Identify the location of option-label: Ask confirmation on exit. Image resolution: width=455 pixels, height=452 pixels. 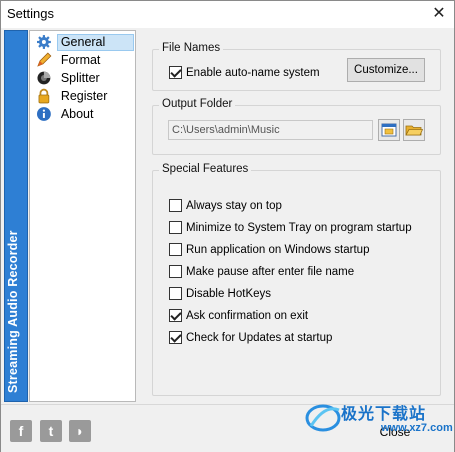
(247, 315).